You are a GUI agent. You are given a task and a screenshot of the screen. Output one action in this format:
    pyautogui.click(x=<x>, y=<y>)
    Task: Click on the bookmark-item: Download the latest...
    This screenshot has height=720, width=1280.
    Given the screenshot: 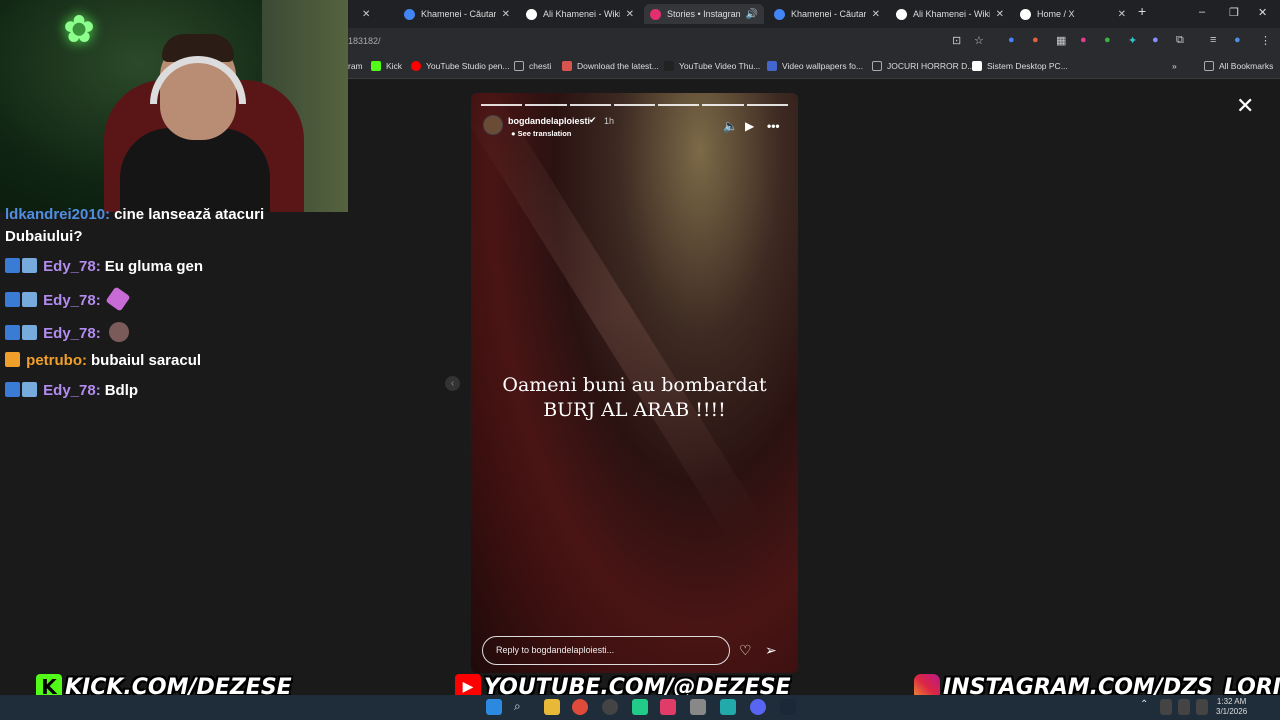 What is the action you would take?
    pyautogui.click(x=610, y=66)
    